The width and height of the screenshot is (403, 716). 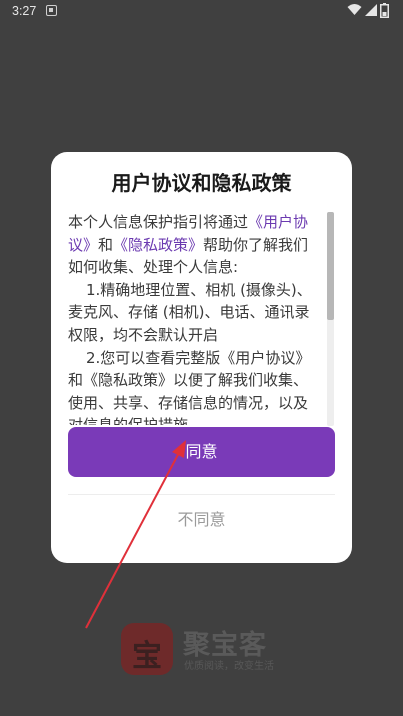 What do you see at coordinates (201, 494) in the screenshot?
I see `button-divider` at bounding box center [201, 494].